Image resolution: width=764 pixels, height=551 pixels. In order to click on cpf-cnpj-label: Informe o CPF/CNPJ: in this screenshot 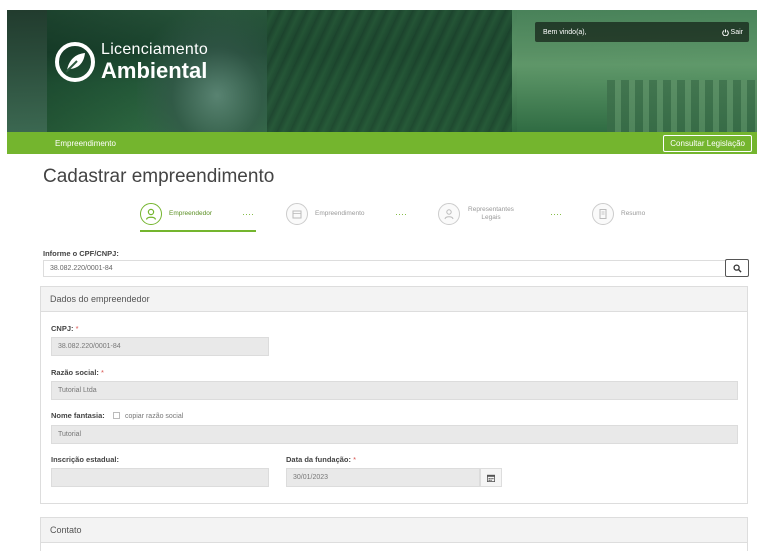, I will do `click(81, 253)`.